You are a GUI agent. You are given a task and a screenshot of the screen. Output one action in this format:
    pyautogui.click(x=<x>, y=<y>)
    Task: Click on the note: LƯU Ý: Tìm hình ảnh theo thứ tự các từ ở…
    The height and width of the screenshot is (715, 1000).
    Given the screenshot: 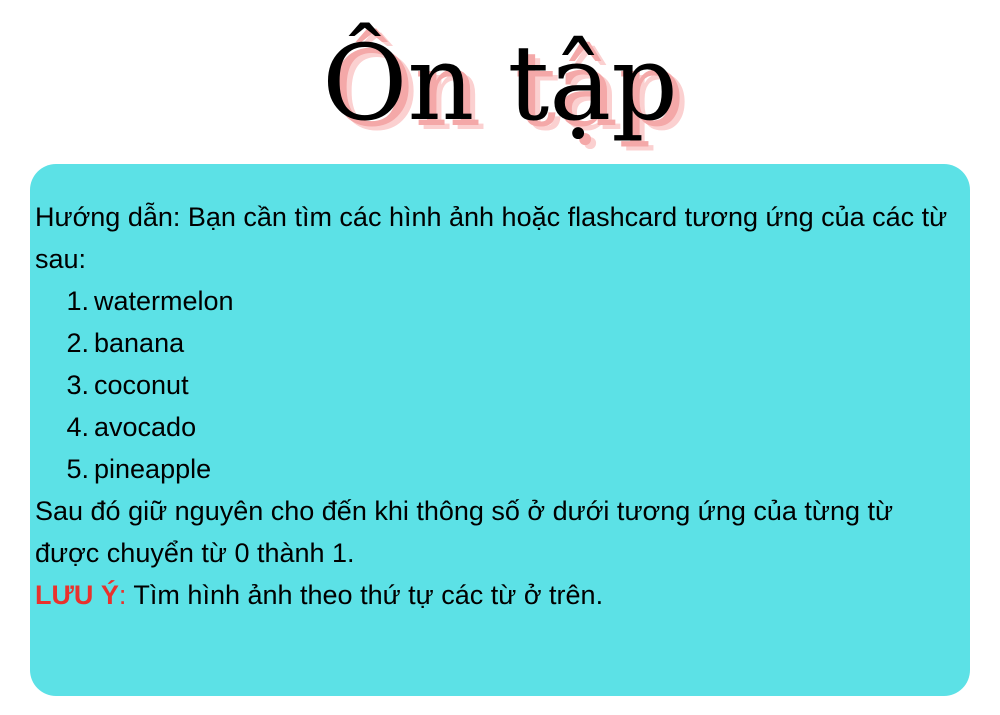 What is the action you would take?
    pyautogui.click(x=499, y=595)
    